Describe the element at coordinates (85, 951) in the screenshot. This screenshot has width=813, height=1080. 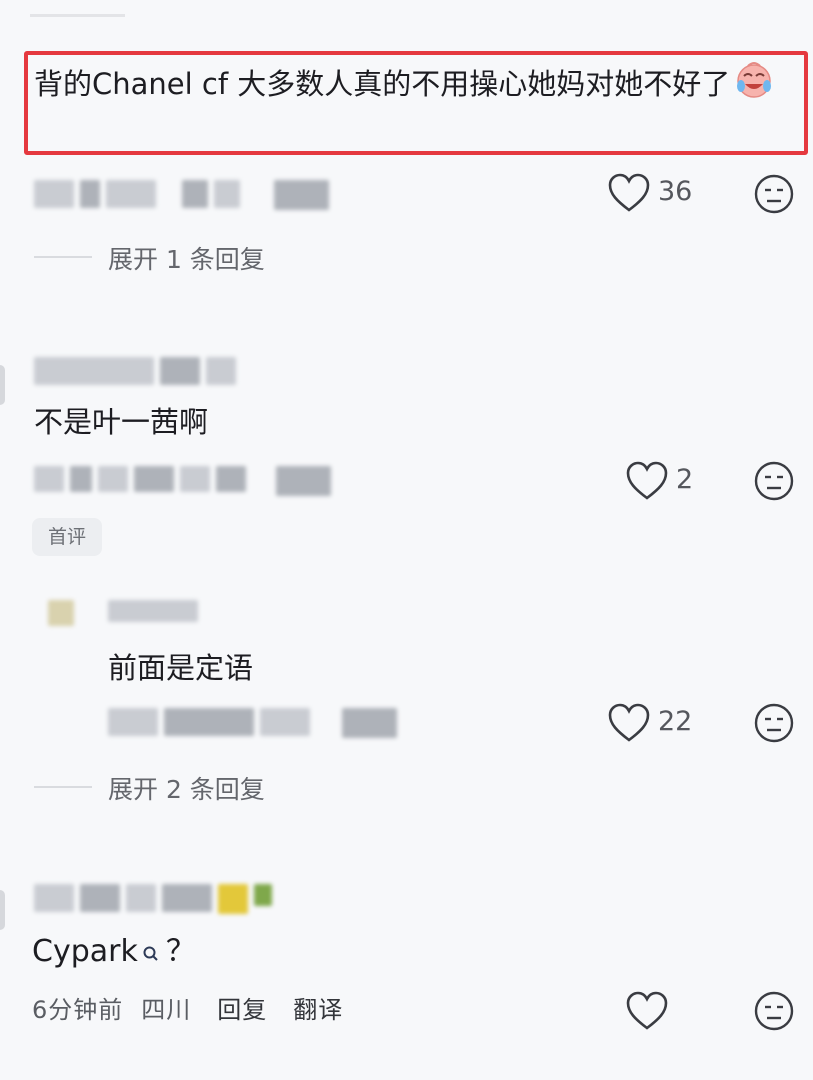
I see `comment-3-body: Cypark` at that location.